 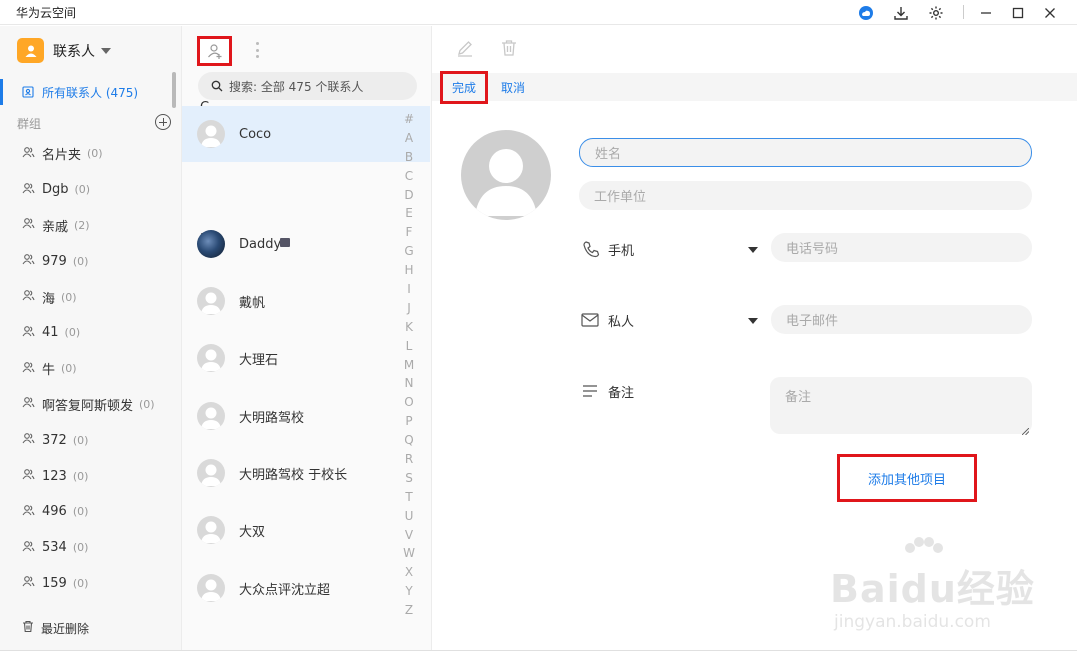 I want to click on note-textarea: 备注, so click(x=901, y=406).